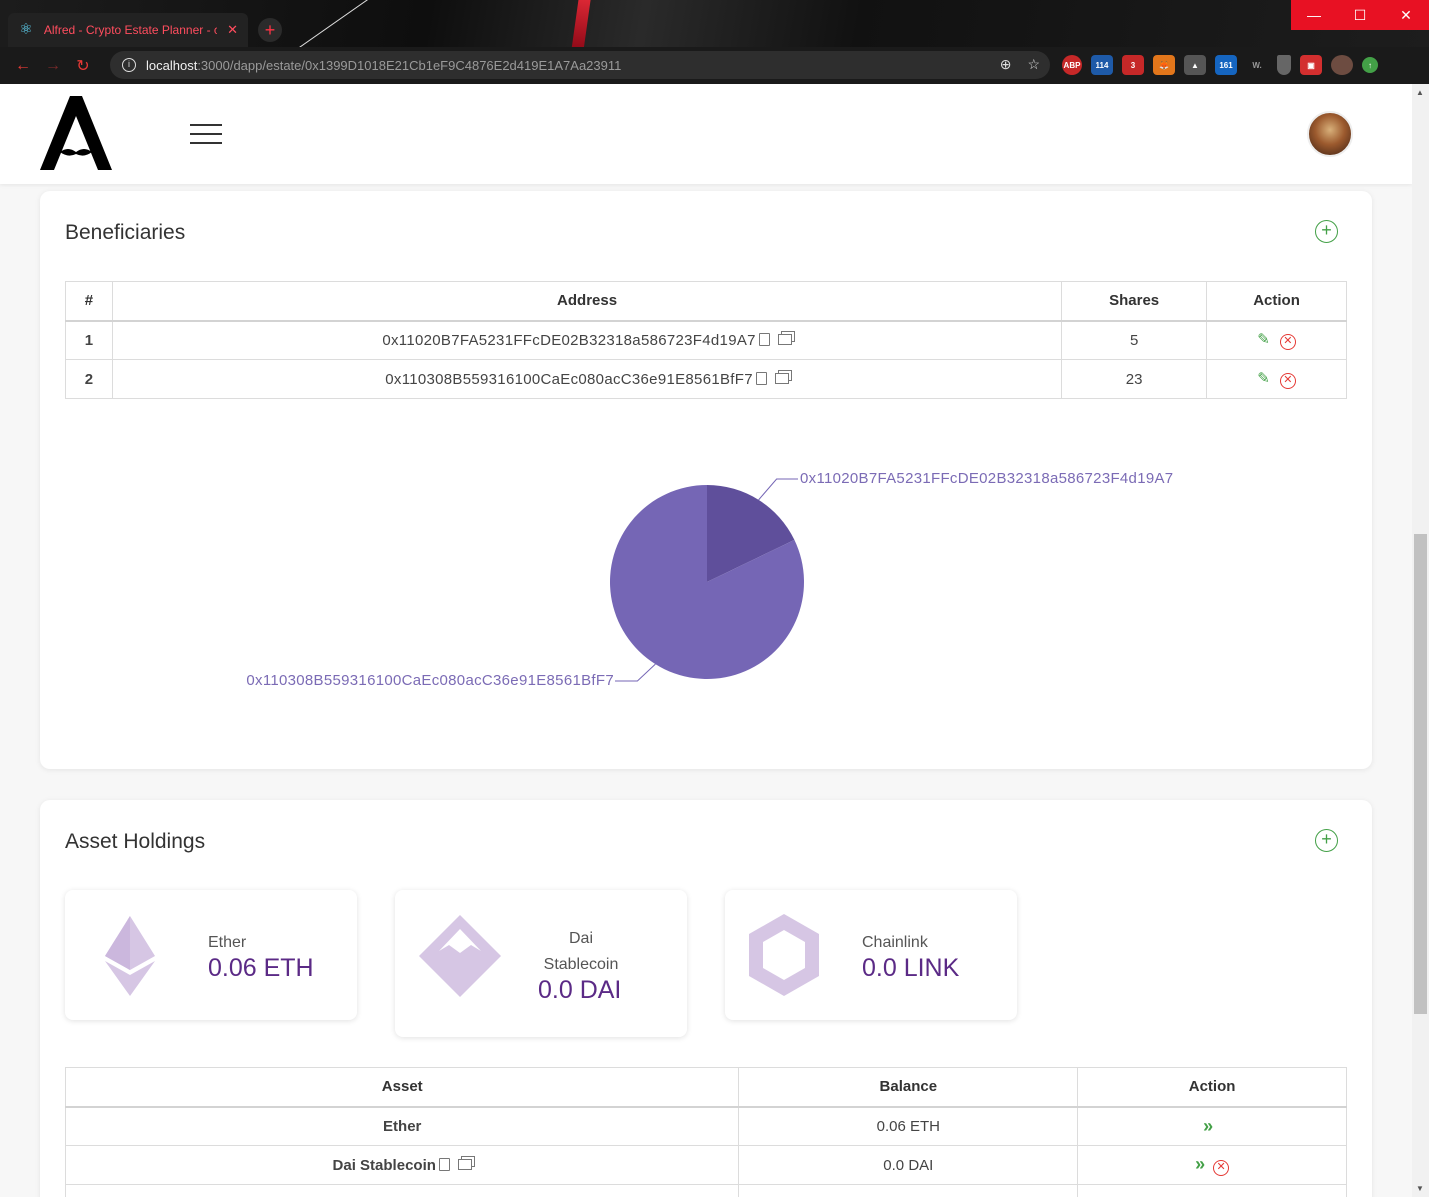 The image size is (1429, 1197). What do you see at coordinates (1311, 65) in the screenshot?
I see `gift-icon: ▣` at bounding box center [1311, 65].